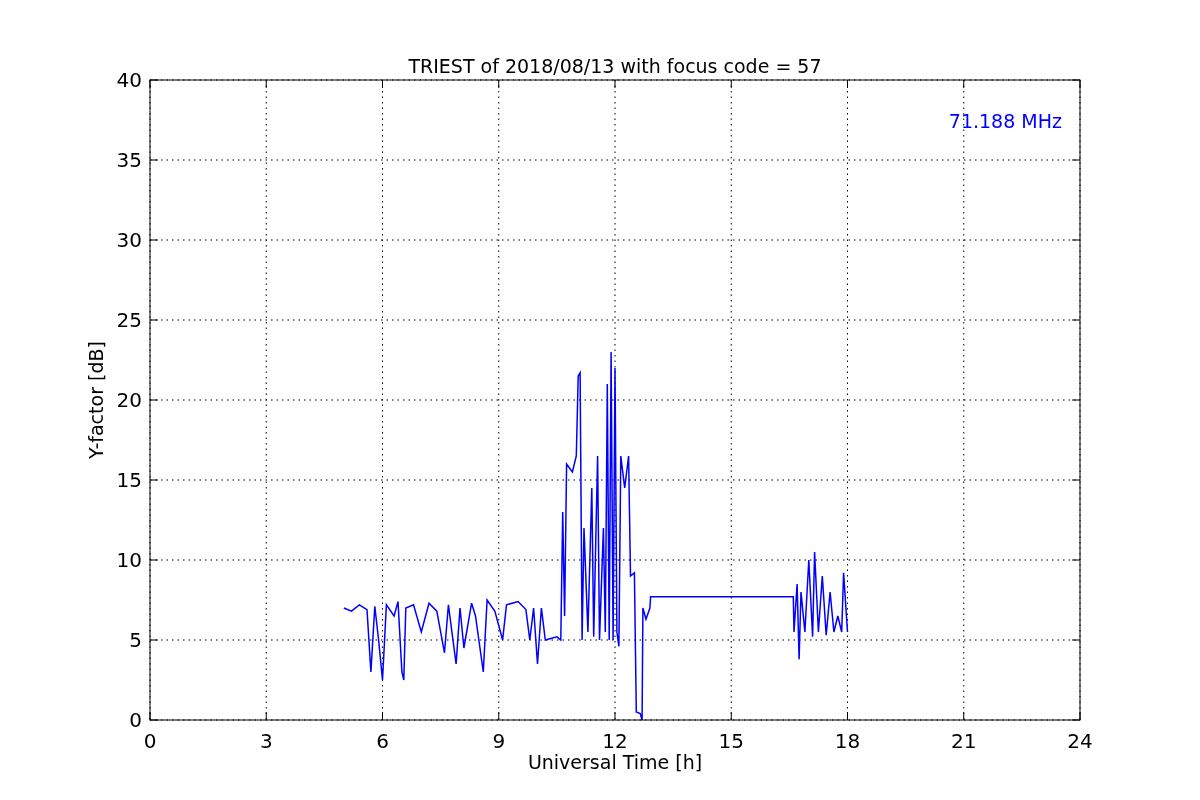 This screenshot has height=800, width=1200. I want to click on chart-title: TRIEST of 2018/08/13 with focus code = 57, so click(615, 66).